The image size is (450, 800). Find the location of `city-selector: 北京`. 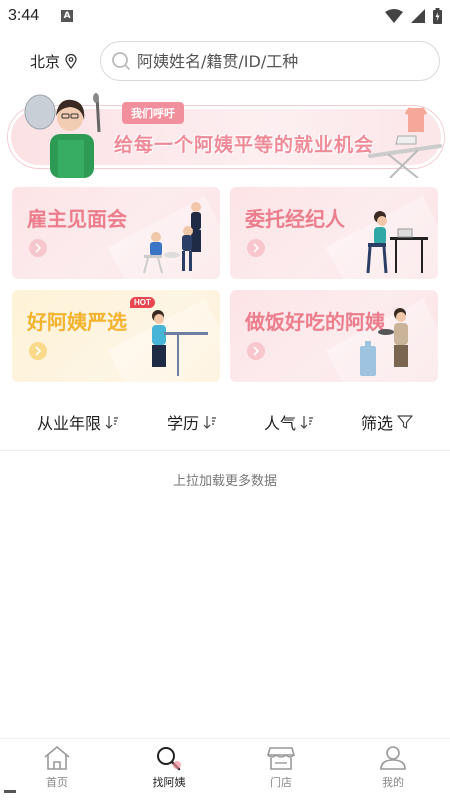

city-selector: 北京 is located at coordinates (53, 61).